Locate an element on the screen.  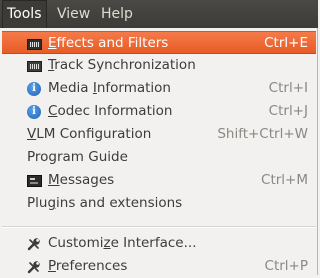
menu-item-label: Program Guide is located at coordinates (77, 157).